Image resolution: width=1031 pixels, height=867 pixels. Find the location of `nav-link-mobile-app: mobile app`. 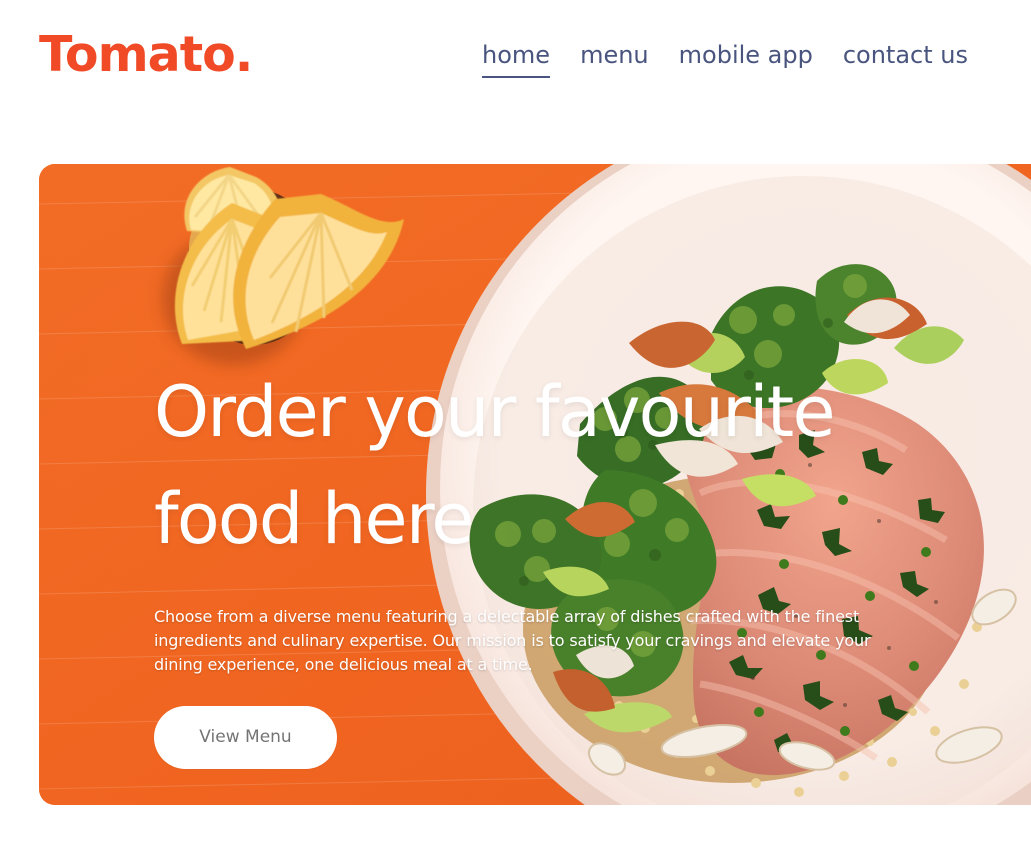

nav-link-mobile-app: mobile app is located at coordinates (746, 58).